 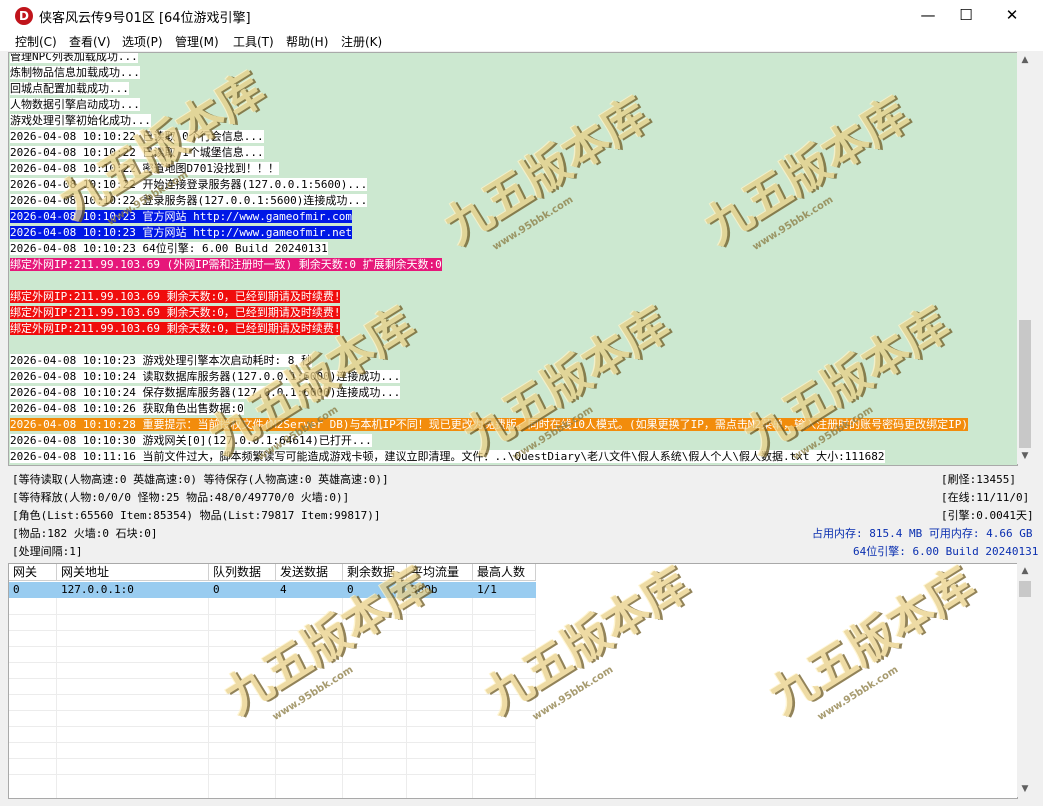 What do you see at coordinates (1025, 384) in the screenshot?
I see `log-scroll-thumb` at bounding box center [1025, 384].